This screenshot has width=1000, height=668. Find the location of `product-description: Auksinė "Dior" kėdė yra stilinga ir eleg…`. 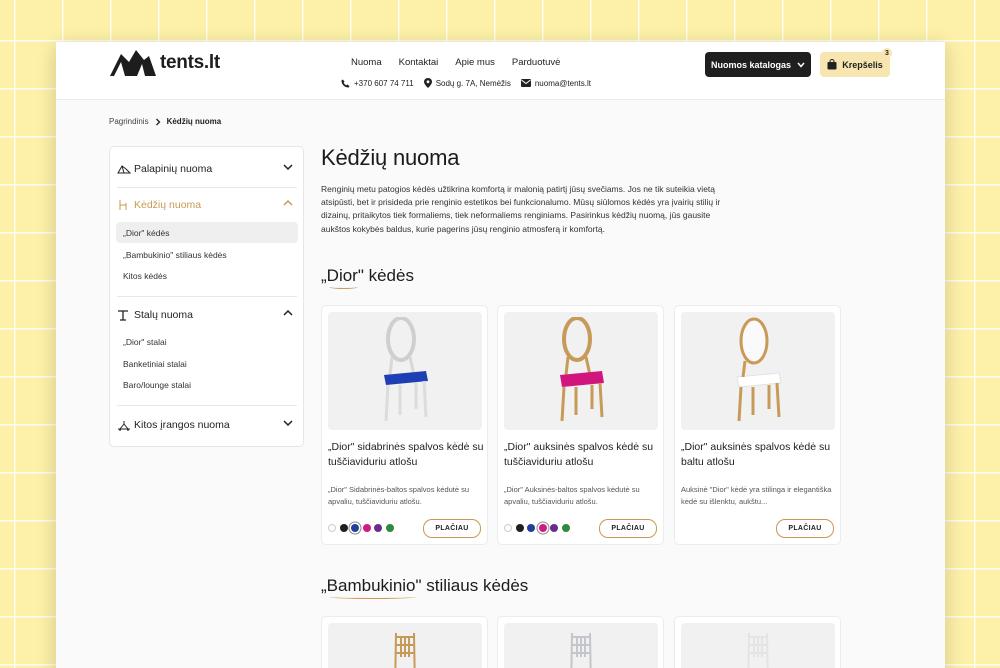

product-description: Auksinė "Dior" kėdė yra stilinga ir eleg… is located at coordinates (756, 495).